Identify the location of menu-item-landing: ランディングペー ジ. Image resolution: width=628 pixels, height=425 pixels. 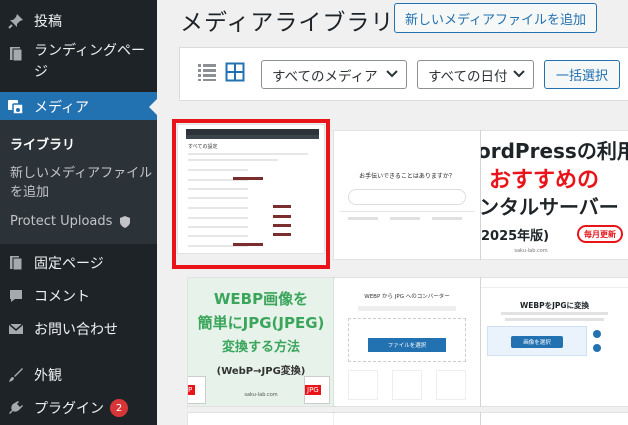
(78, 63).